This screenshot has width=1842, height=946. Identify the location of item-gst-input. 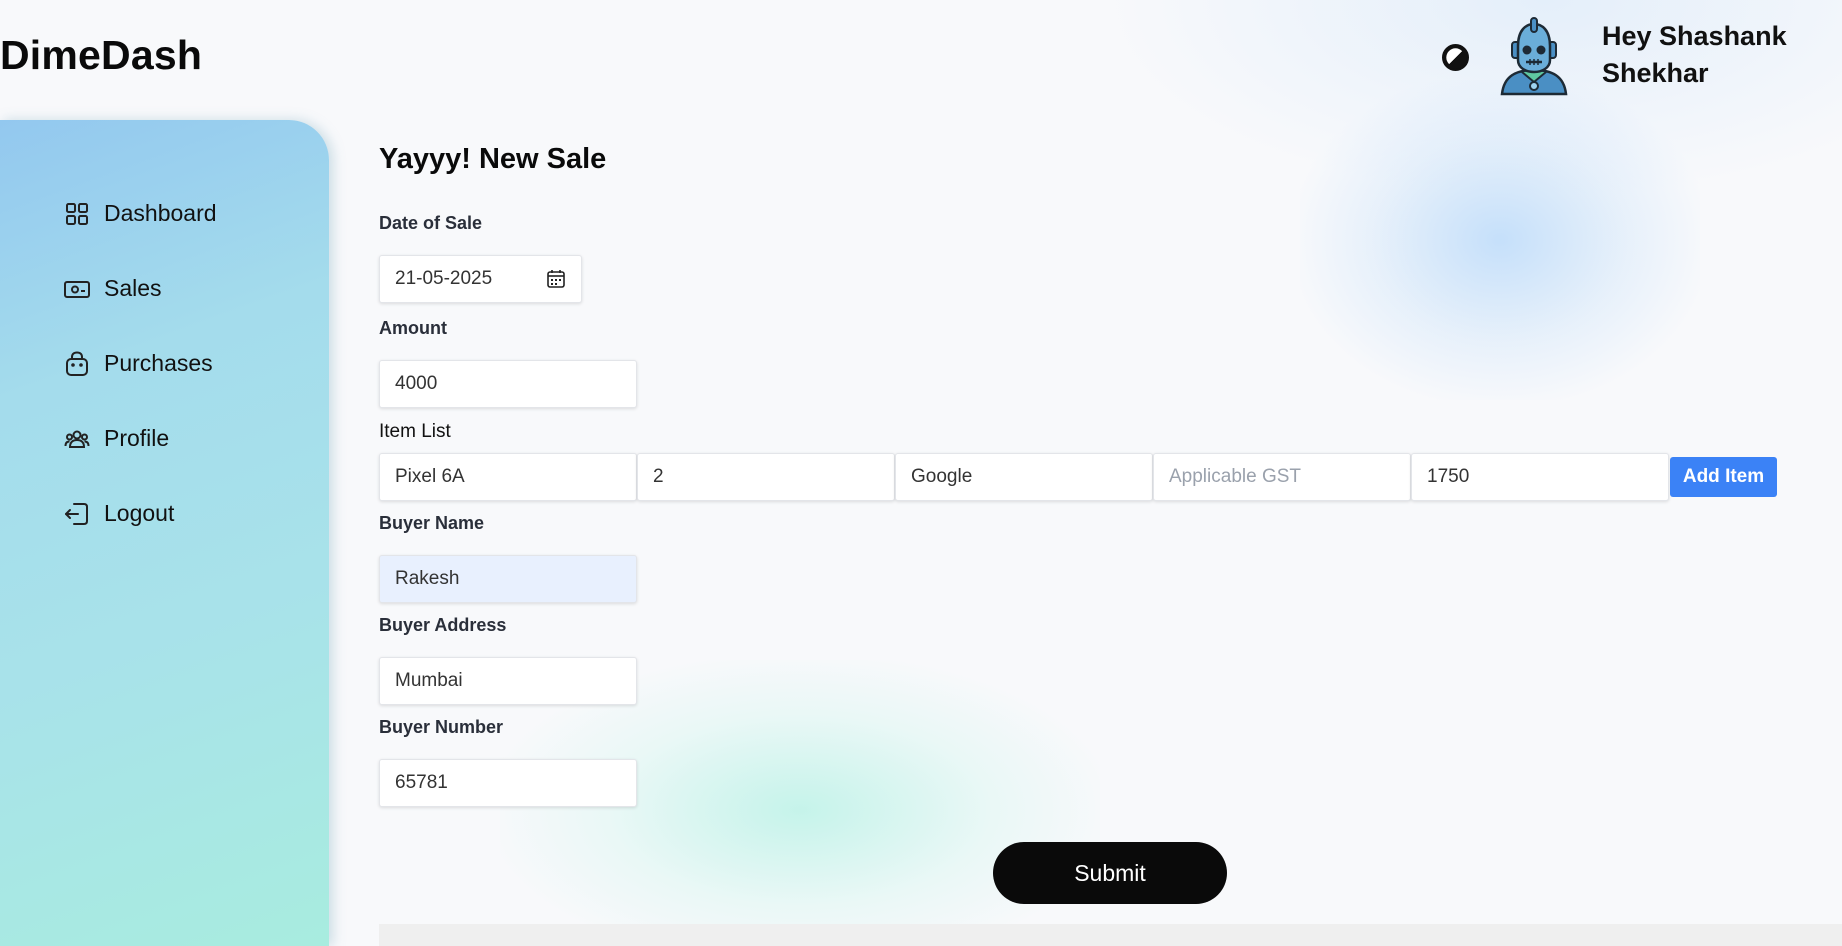
(1282, 477).